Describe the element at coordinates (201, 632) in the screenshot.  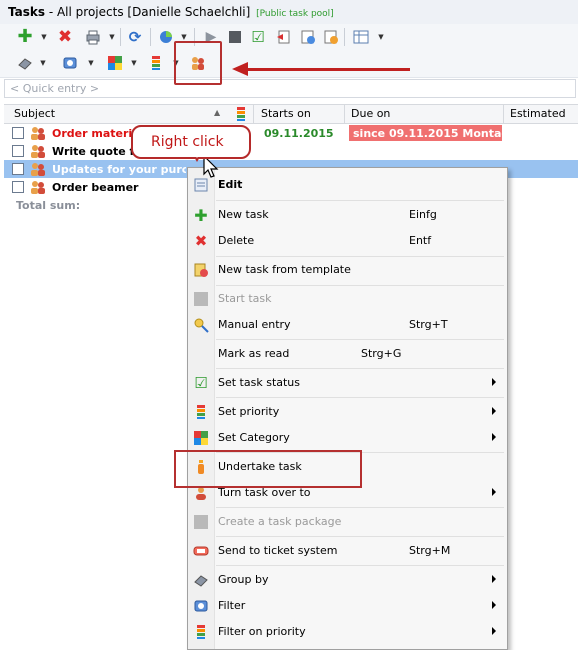
I see `priority-filter-icon` at that location.